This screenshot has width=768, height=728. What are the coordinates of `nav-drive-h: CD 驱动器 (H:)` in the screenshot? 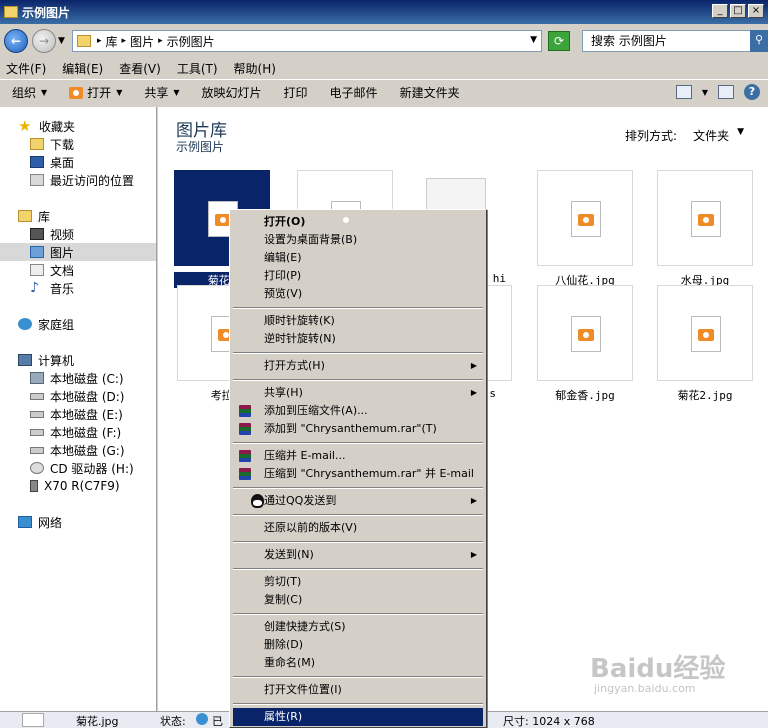 It's located at (82, 468).